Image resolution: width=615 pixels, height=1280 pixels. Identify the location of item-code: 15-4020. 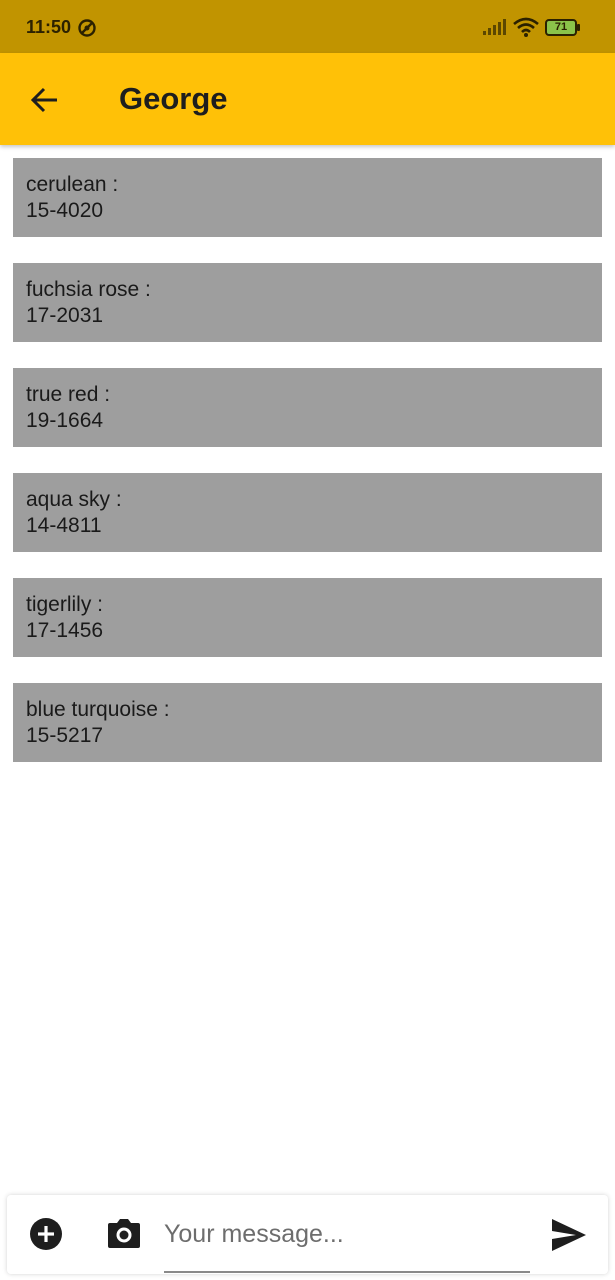
(65, 210).